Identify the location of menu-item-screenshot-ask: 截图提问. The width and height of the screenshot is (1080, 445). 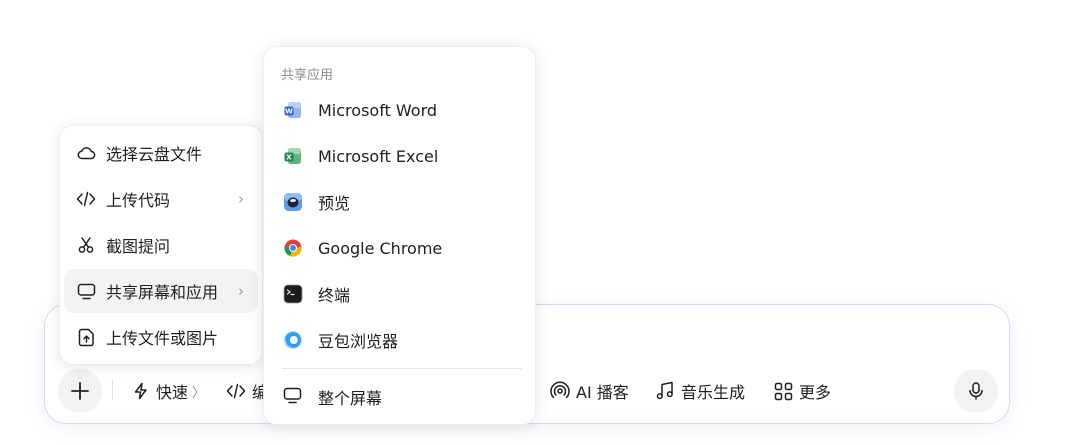
(161, 245).